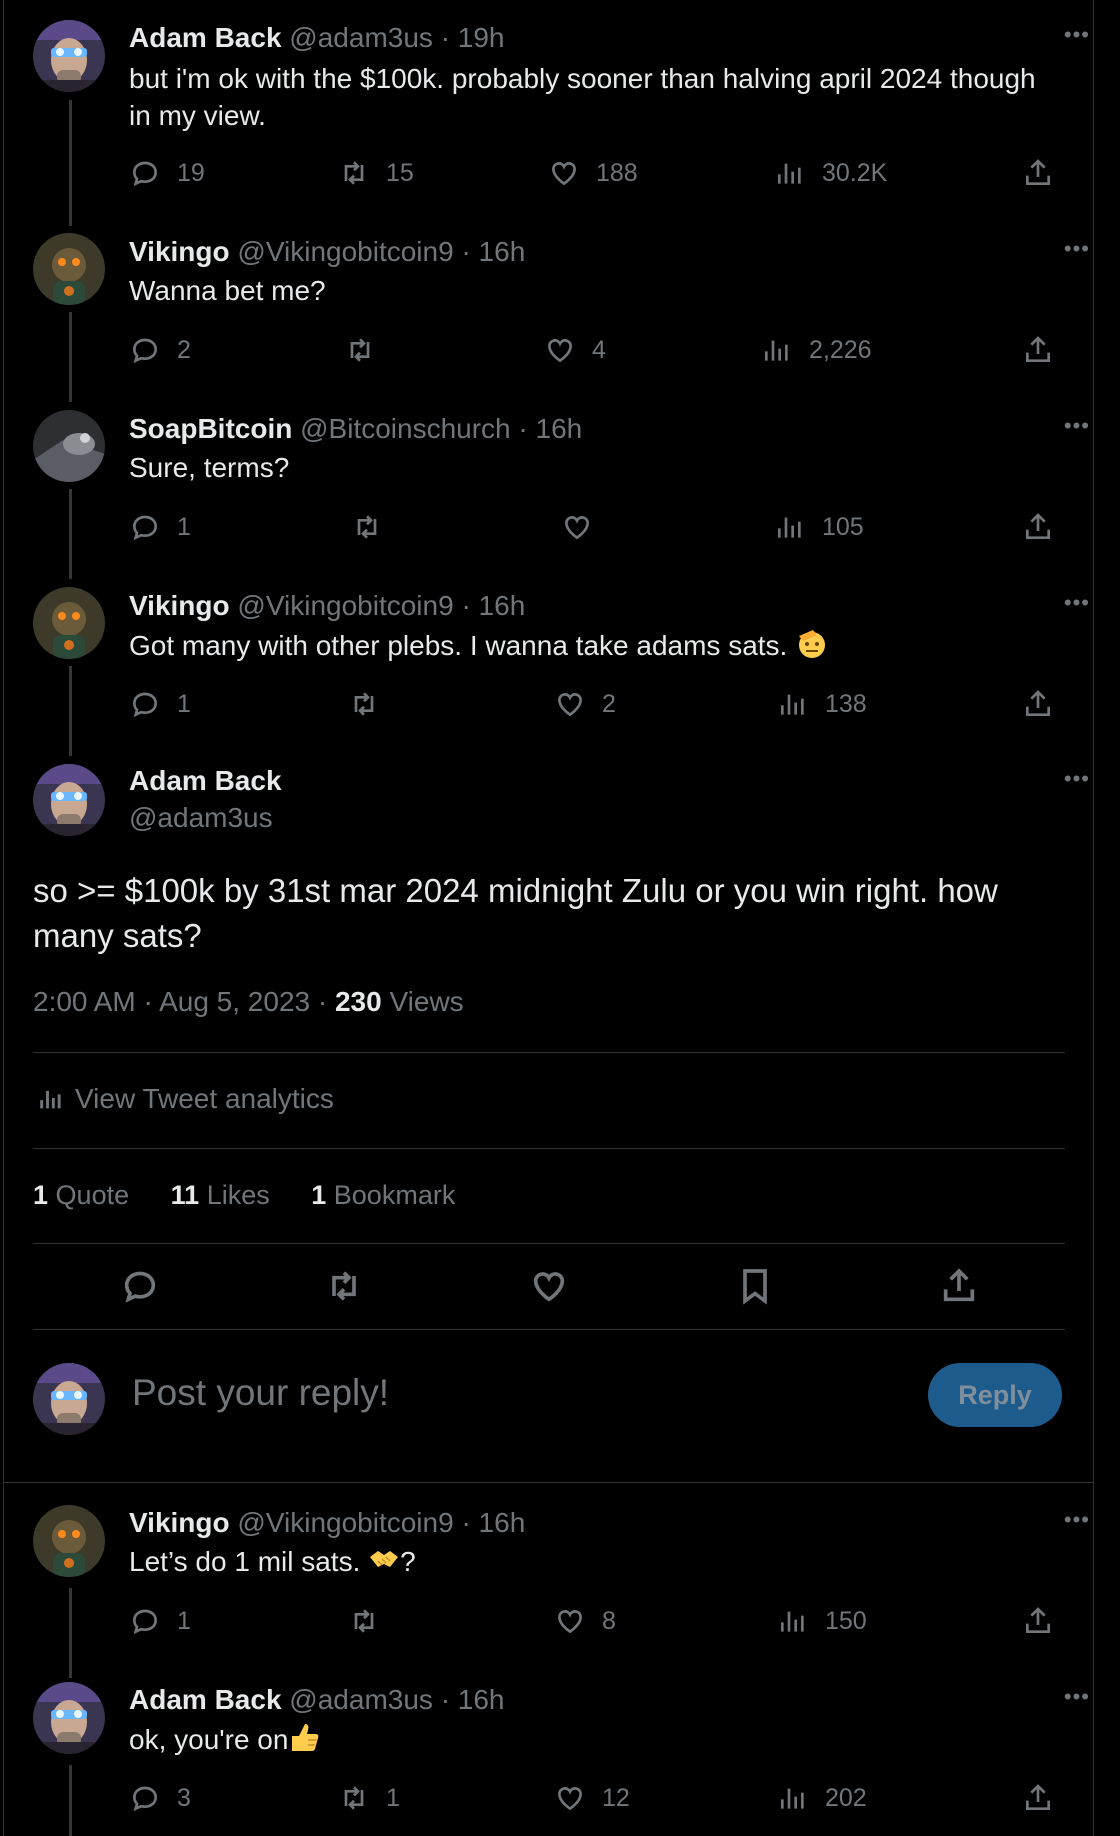 The width and height of the screenshot is (1120, 1836). I want to click on views-count: 150, so click(846, 1620).